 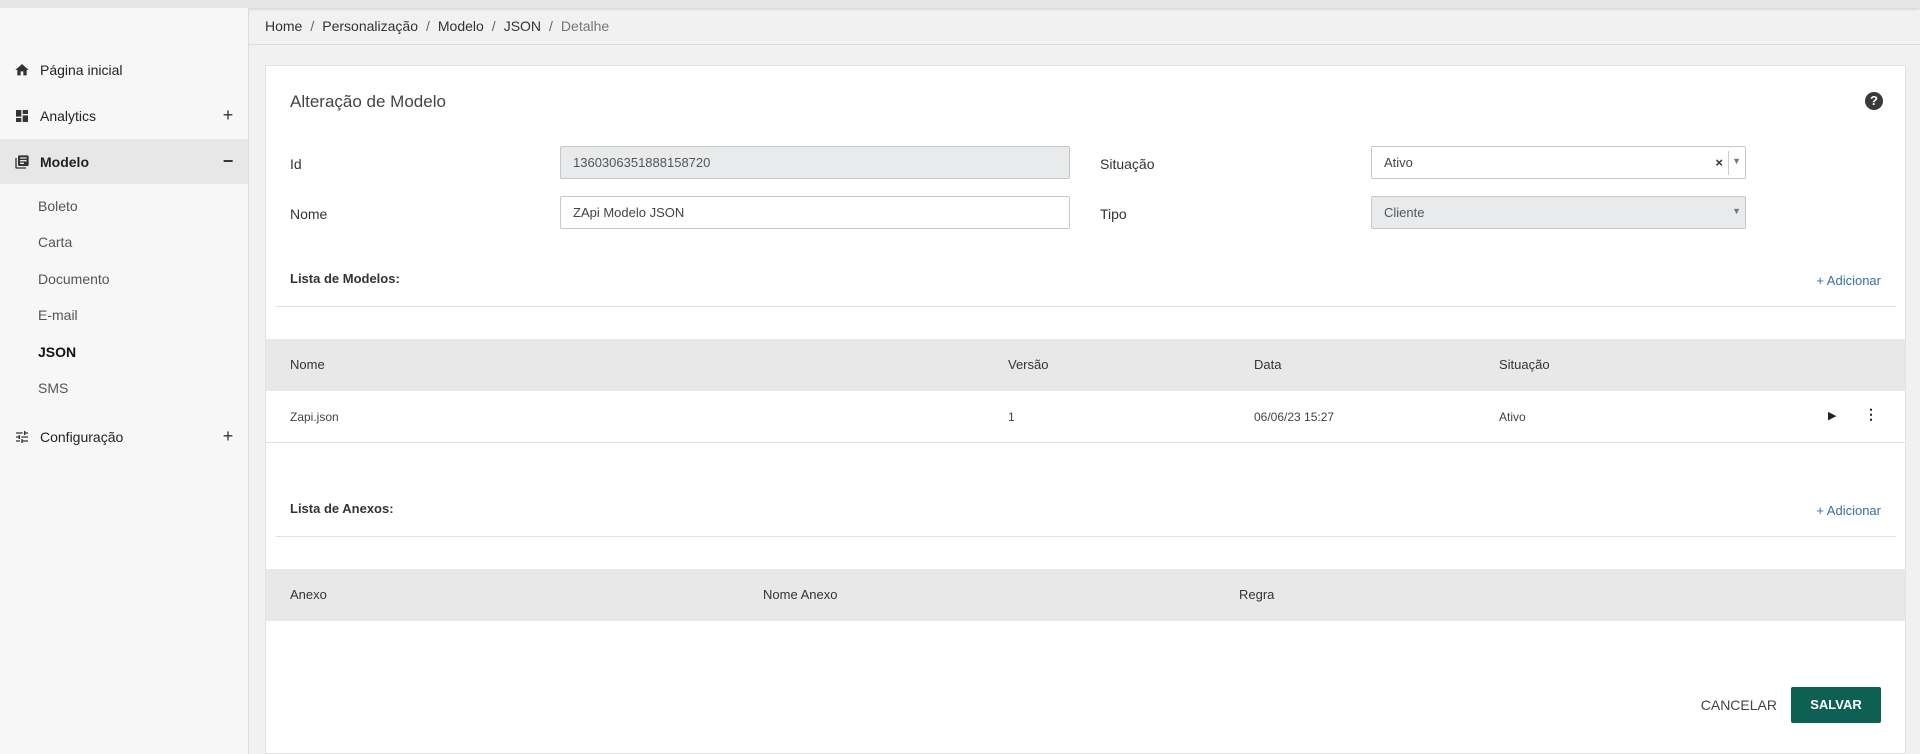 I want to click on sidebar-item-home: Página inicial, so click(x=124, y=69).